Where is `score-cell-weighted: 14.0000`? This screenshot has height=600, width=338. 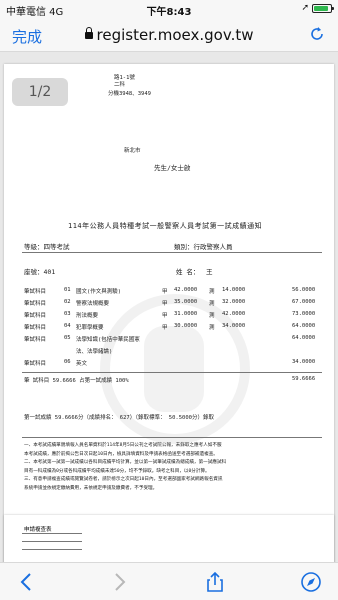
score-cell-weighted: 14.0000 is located at coordinates (234, 290).